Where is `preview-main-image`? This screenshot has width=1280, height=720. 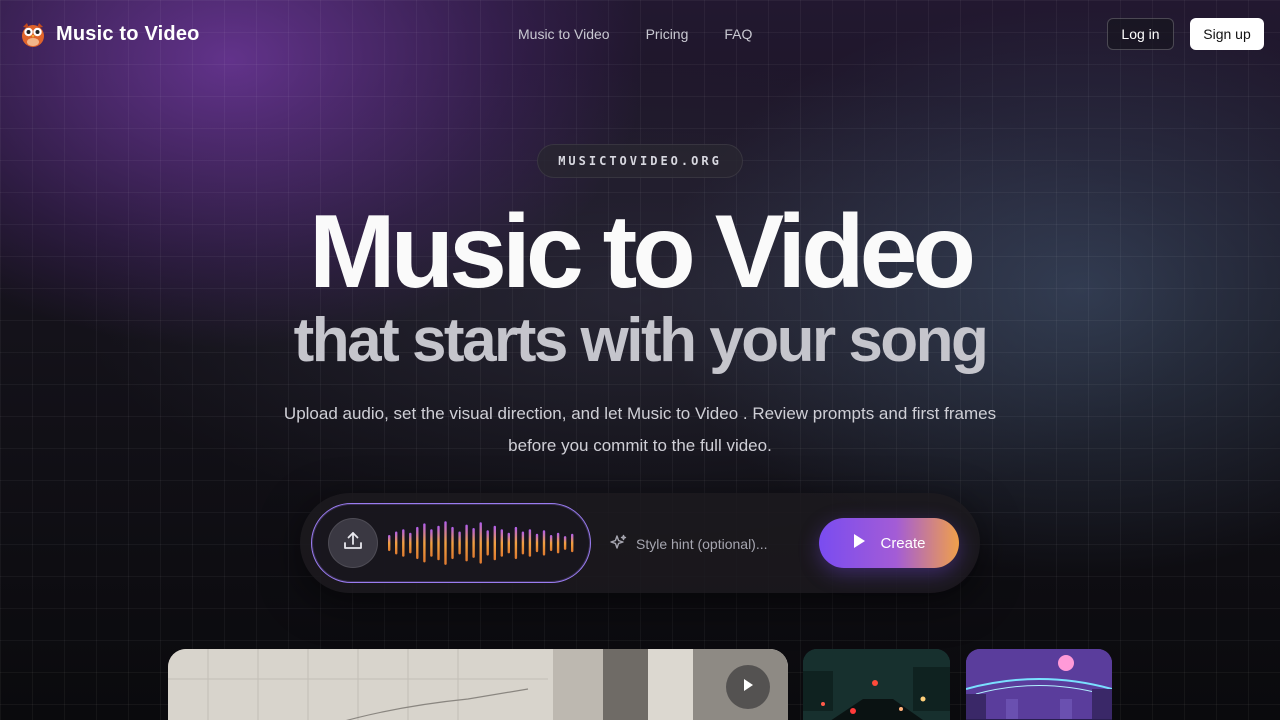 preview-main-image is located at coordinates (478, 684).